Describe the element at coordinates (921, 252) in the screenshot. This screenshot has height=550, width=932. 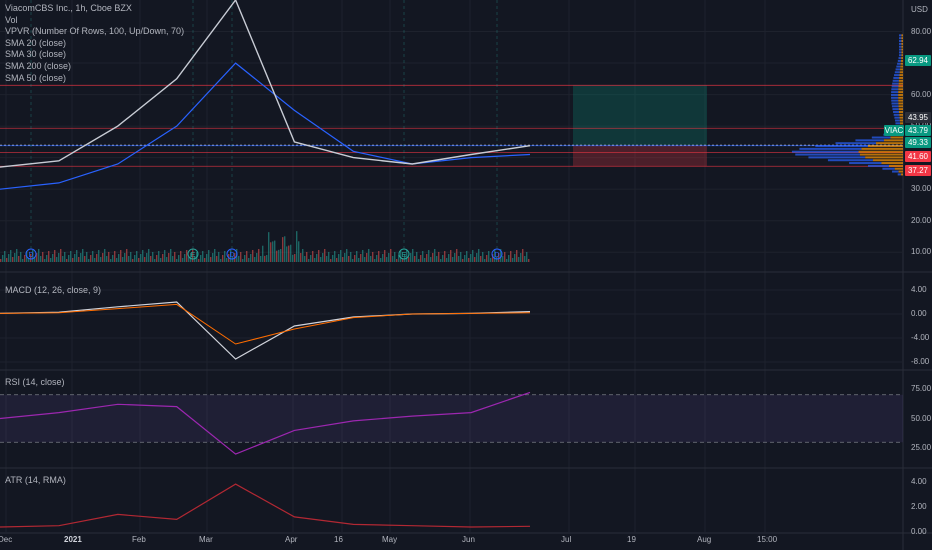
I see `price-tick-label: 10.00` at that location.